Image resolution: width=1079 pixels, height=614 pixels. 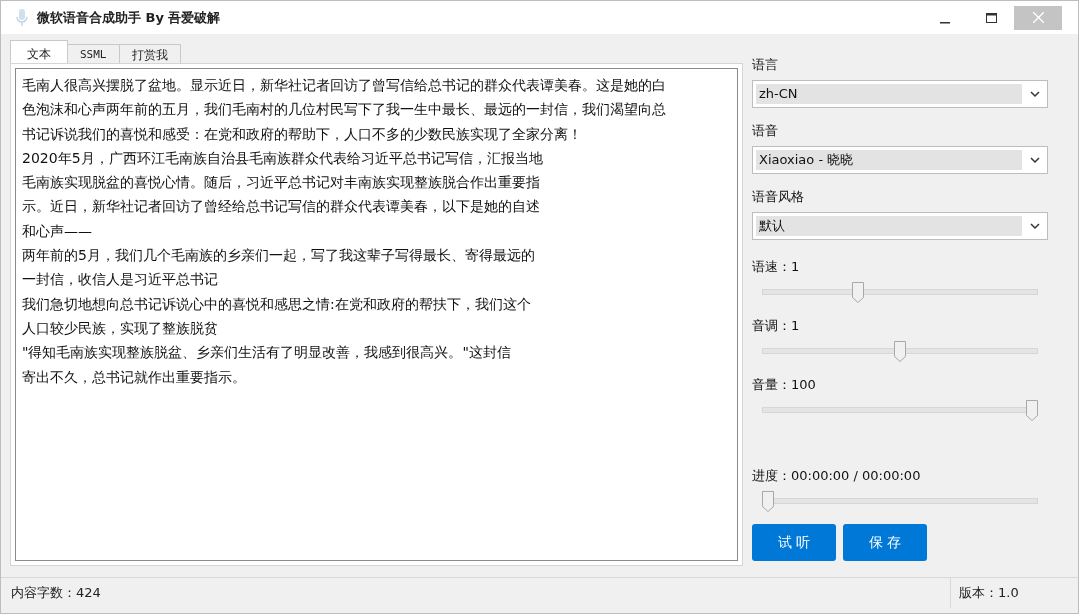 What do you see at coordinates (134, 377) in the screenshot?
I see `text-line: 寄出不久，总书记就作出重要指示。` at bounding box center [134, 377].